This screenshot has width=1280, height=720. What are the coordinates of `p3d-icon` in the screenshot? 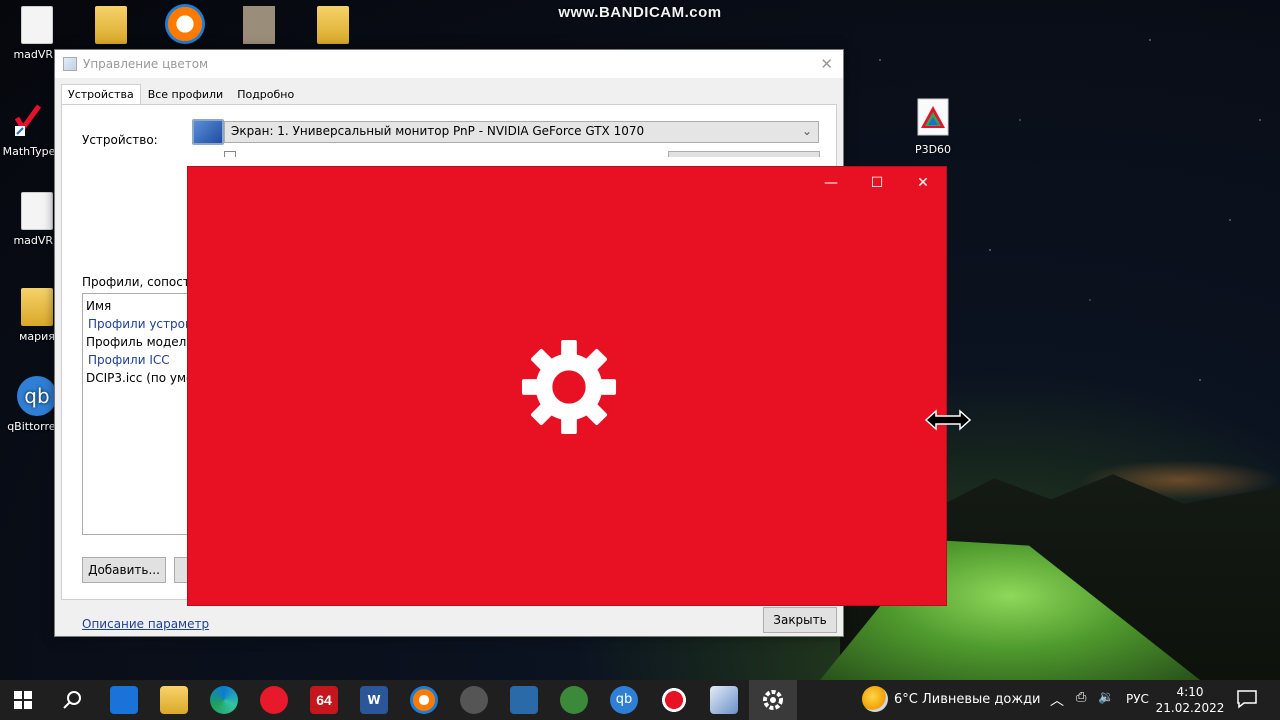 It's located at (933, 117).